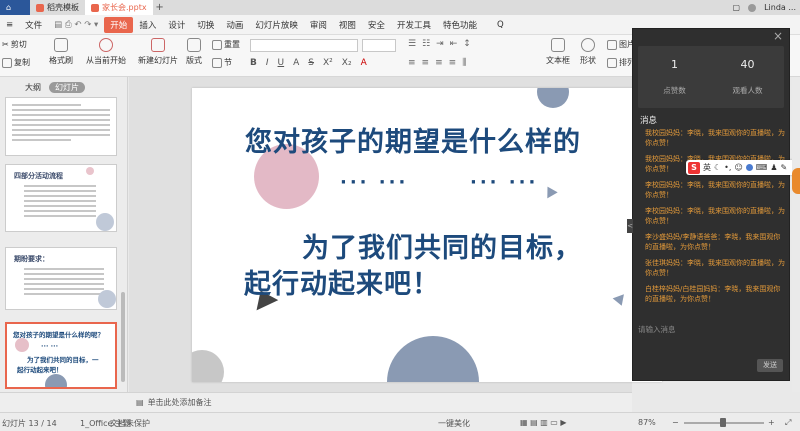  Describe the element at coordinates (296, 63) in the screenshot. I see `shadow-button: A` at that location.